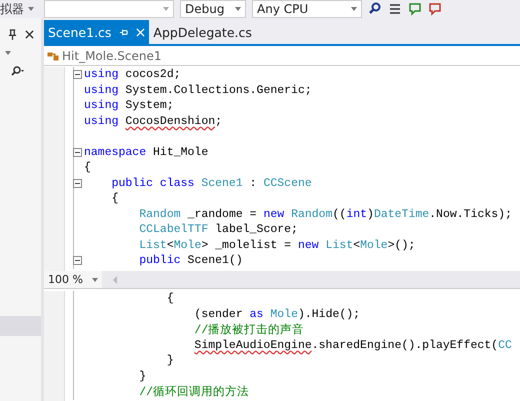 The image size is (520, 401). What do you see at coordinates (213, 9) in the screenshot?
I see `config-combo: Debug` at bounding box center [213, 9].